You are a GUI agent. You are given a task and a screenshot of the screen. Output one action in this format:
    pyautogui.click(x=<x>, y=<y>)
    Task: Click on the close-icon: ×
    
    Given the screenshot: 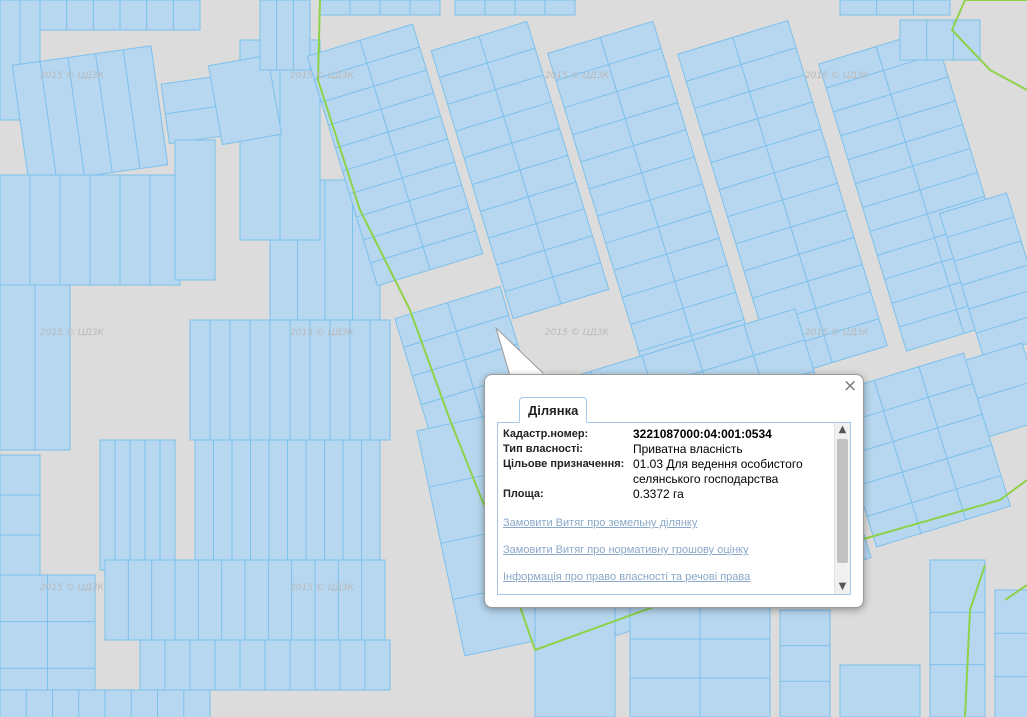 What is the action you would take?
    pyautogui.click(x=850, y=386)
    